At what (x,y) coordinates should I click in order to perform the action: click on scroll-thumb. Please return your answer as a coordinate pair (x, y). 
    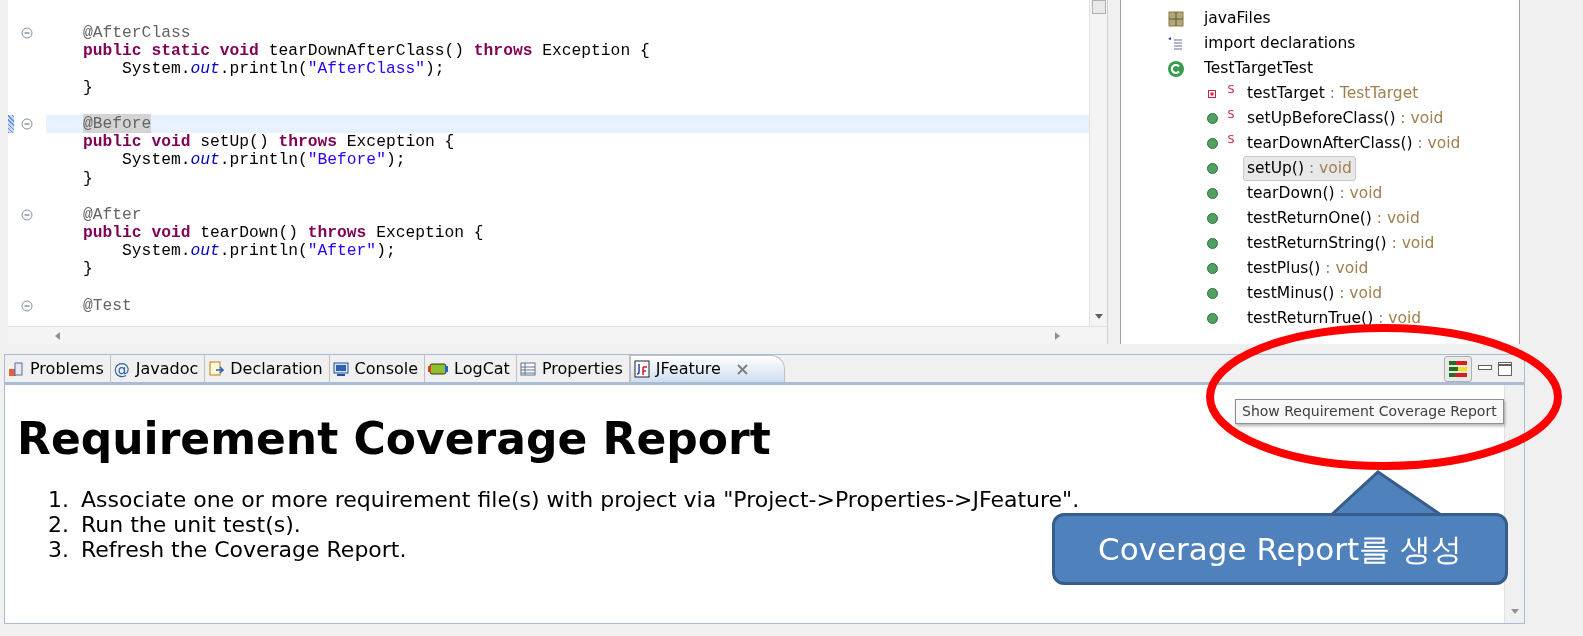
    Looking at the image, I should click on (1098, 7).